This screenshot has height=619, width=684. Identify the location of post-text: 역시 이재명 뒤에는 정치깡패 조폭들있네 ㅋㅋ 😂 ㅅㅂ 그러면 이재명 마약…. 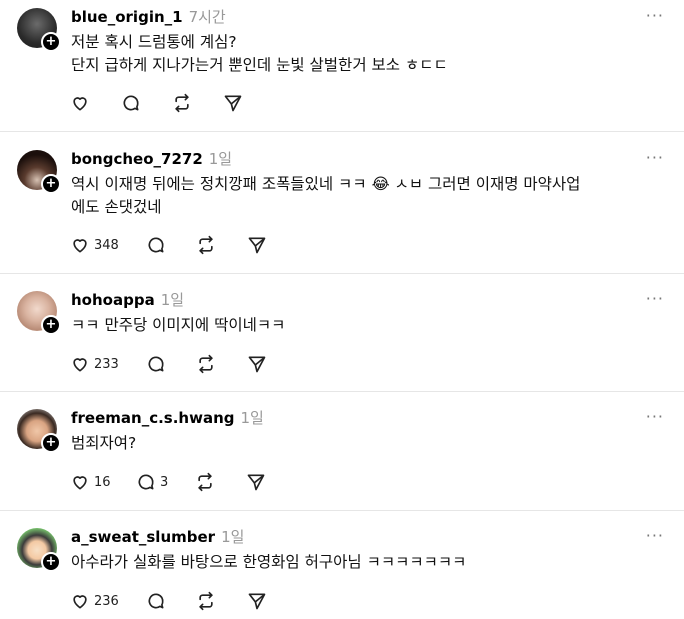
(326, 195).